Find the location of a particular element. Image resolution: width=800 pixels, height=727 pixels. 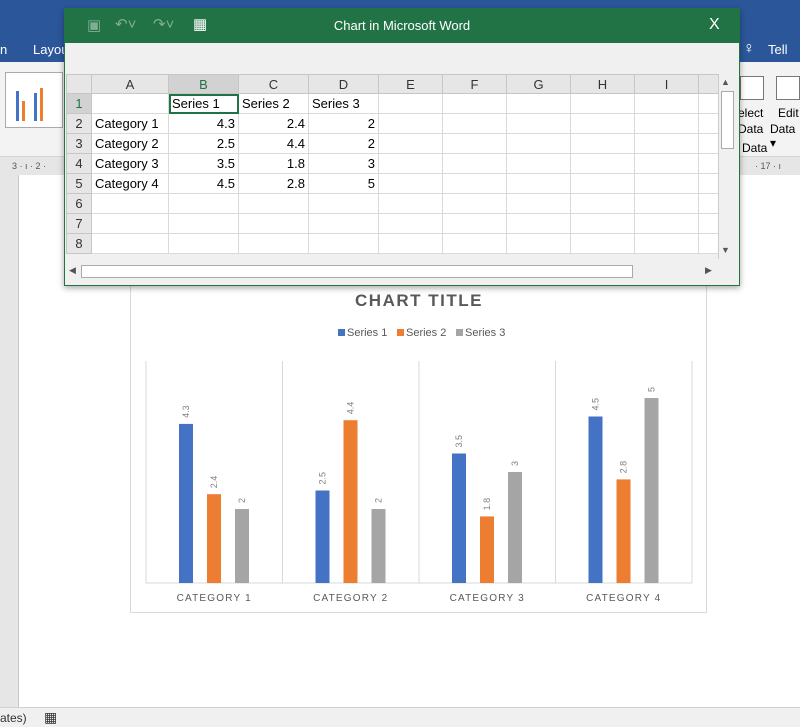

cell-g6 is located at coordinates (538, 203).